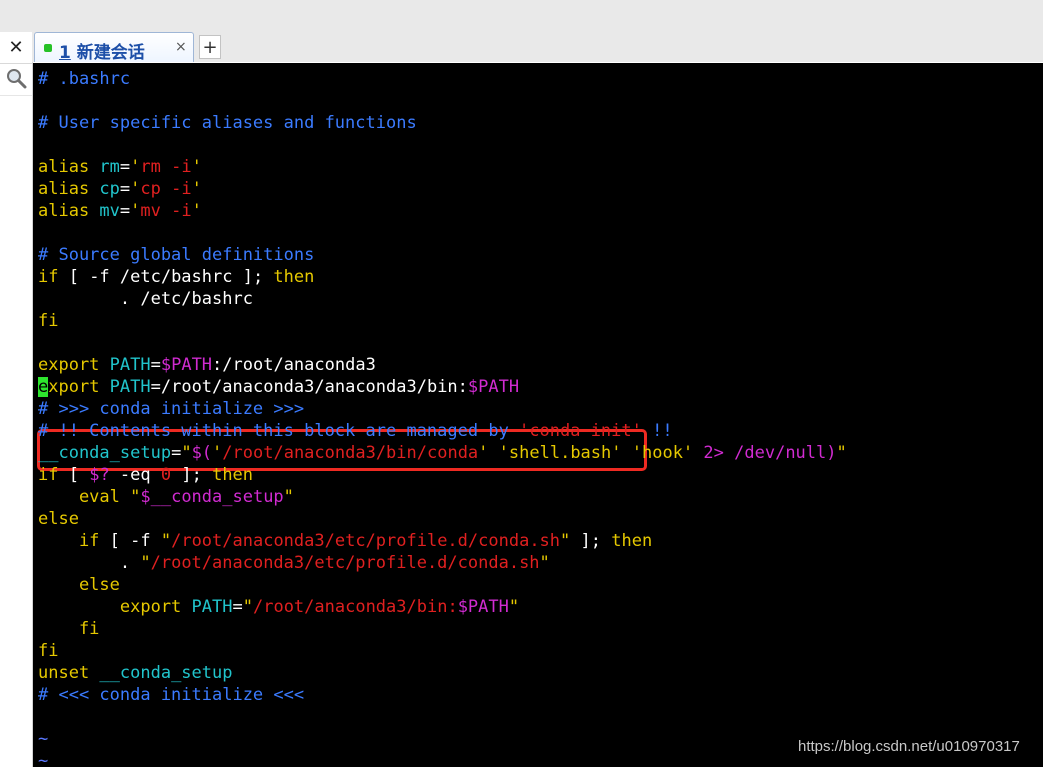 The height and width of the screenshot is (767, 1043). I want to click on code-token: [ -f /etc/bashrc ];, so click(166, 277).